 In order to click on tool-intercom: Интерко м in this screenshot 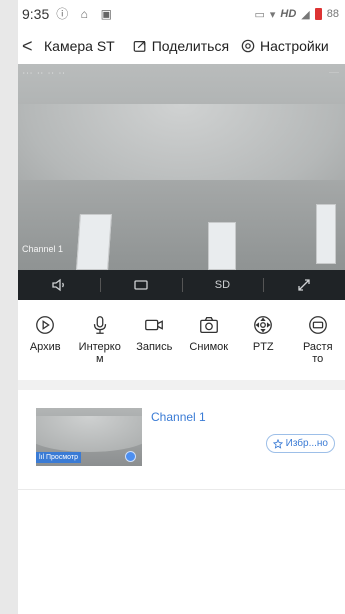, I will do `click(100, 346)`.